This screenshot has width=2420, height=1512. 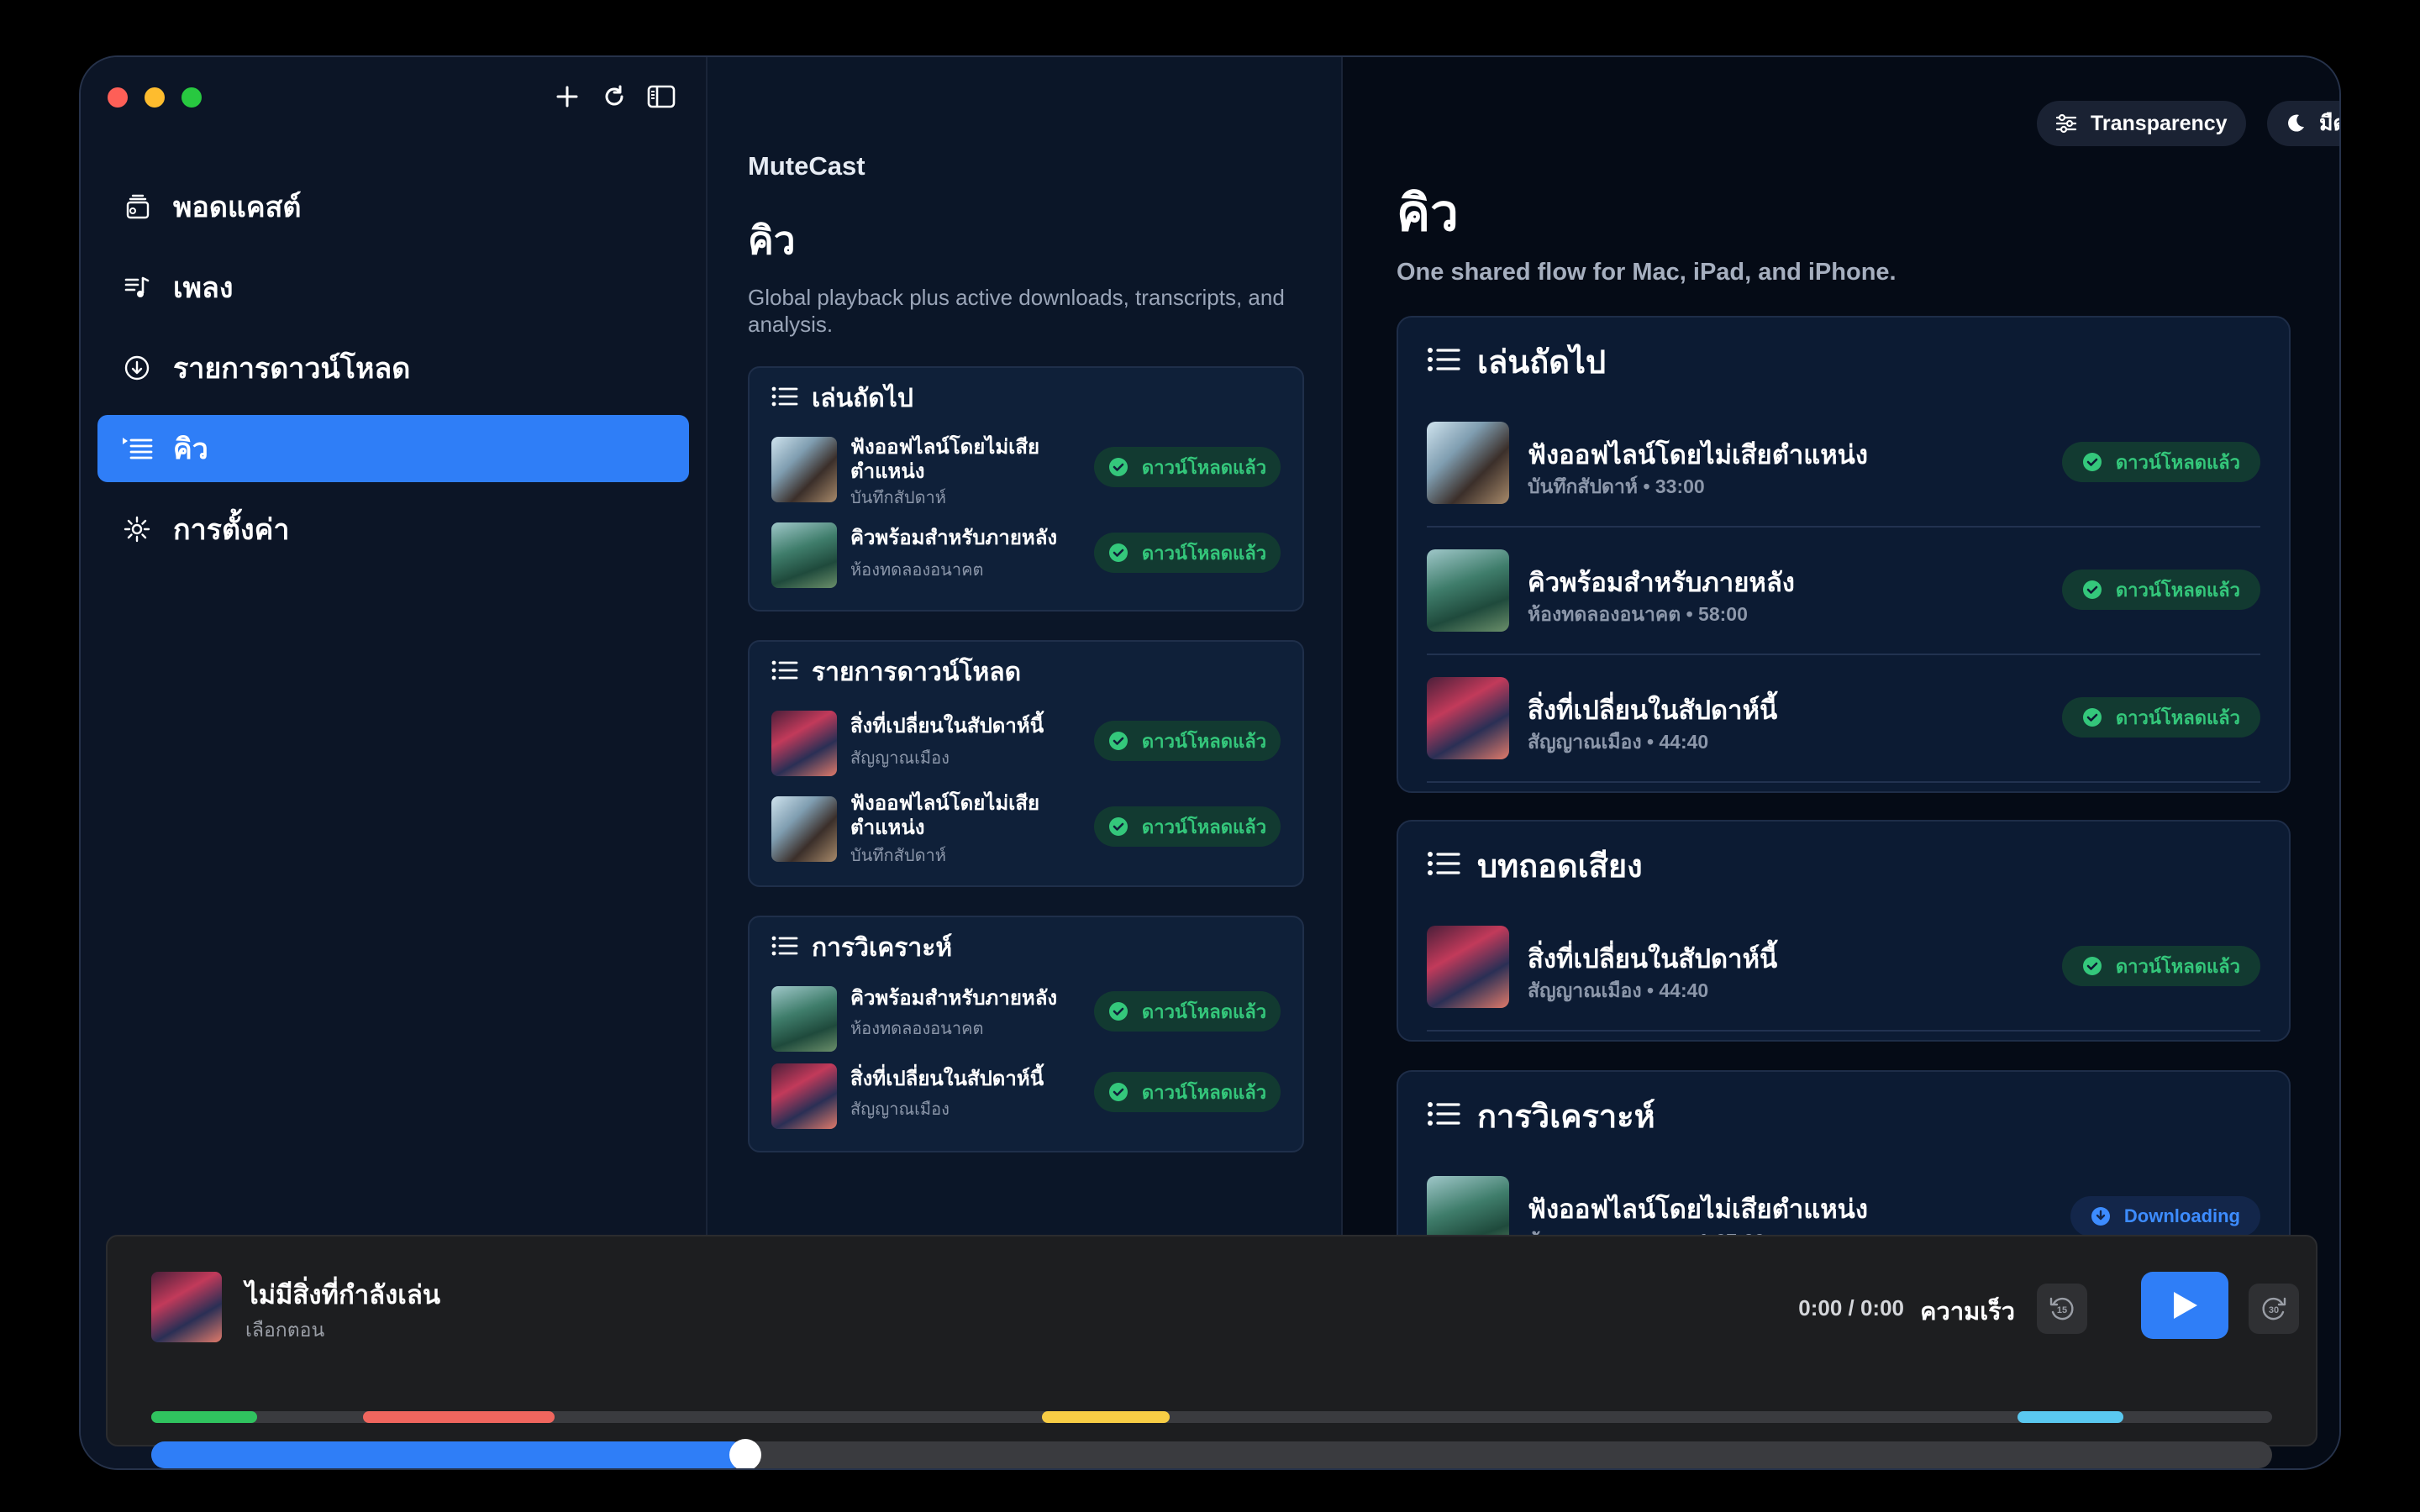 What do you see at coordinates (745, 1453) in the screenshot?
I see `scrubber-knob` at bounding box center [745, 1453].